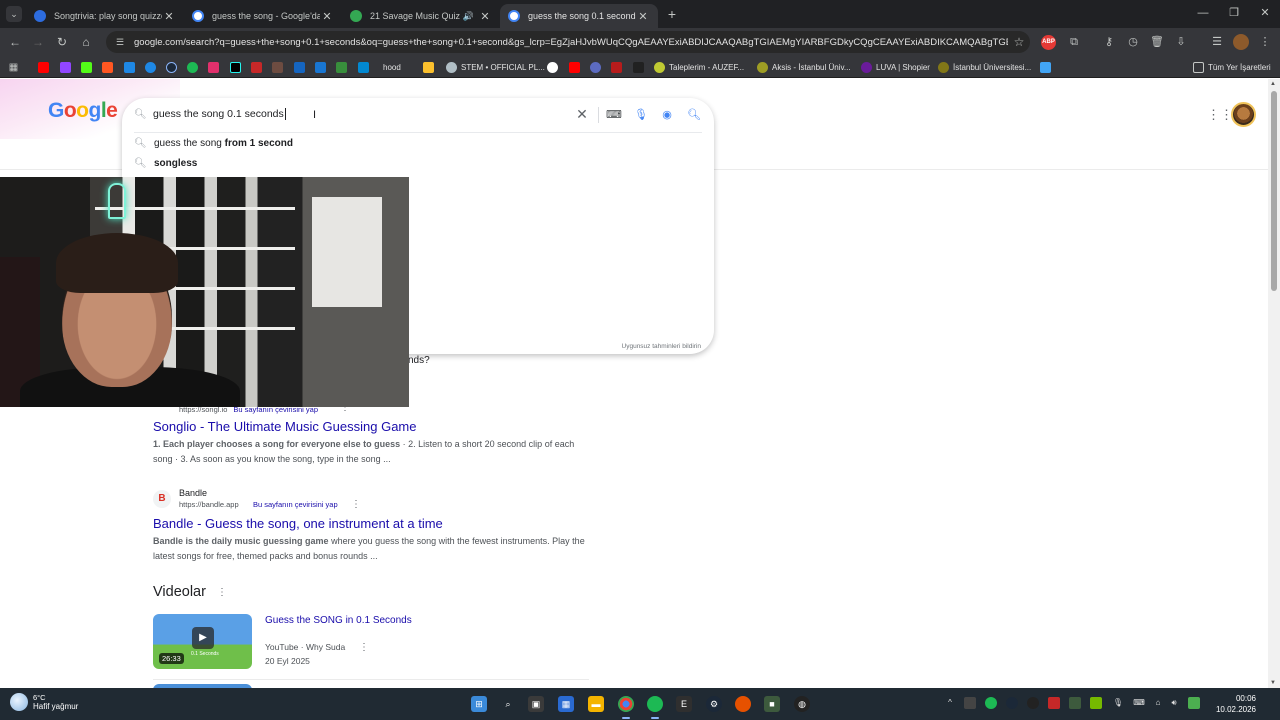 The width and height of the screenshot is (1280, 720). Describe the element at coordinates (1273, 84) in the screenshot. I see `scroll-up-icon: ▲` at that location.